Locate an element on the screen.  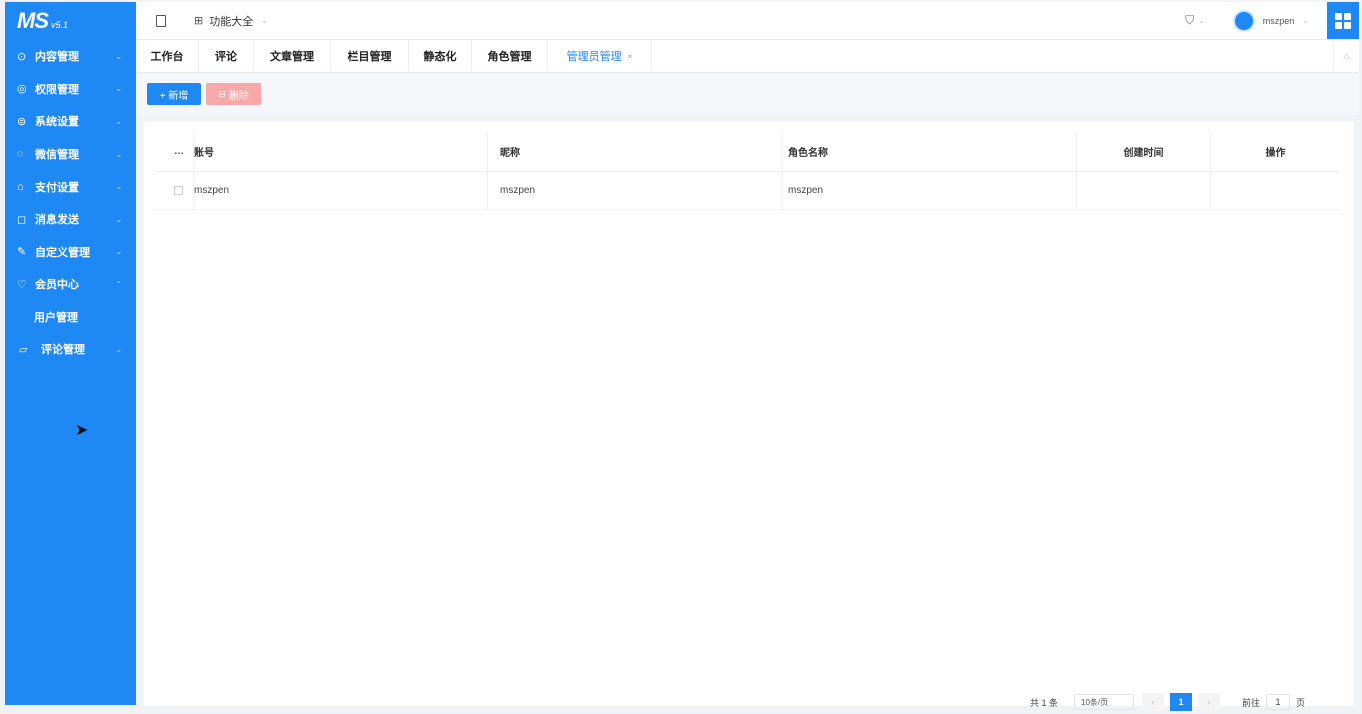
pagination-total: 共 1 条 is located at coordinates (1044, 702).